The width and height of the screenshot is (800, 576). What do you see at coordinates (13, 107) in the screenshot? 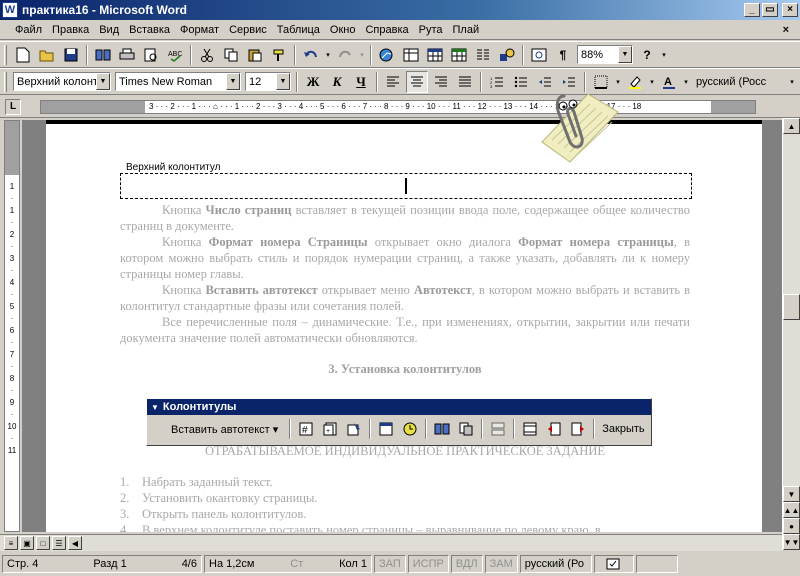
I see `tab-selector: L` at bounding box center [13, 107].